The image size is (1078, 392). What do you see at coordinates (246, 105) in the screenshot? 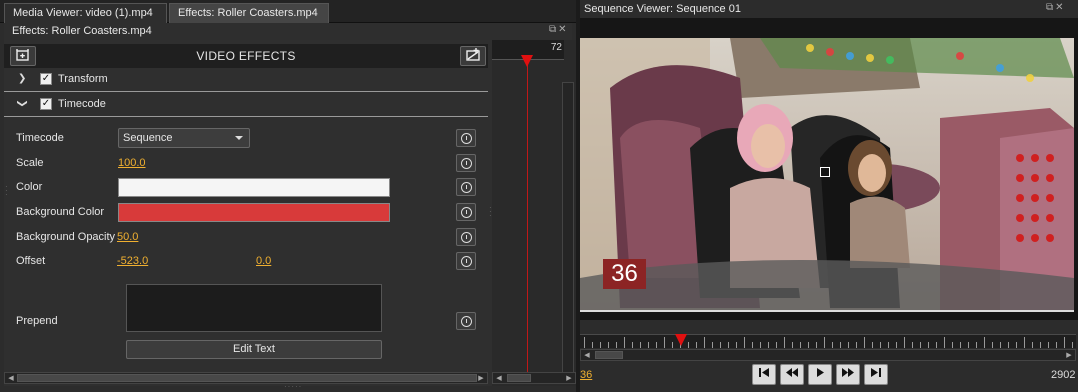
I see `section-timecode: ❯ ✓ Timecode` at bounding box center [246, 105].